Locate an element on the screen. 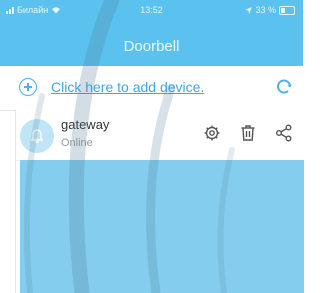  device-name: gateway is located at coordinates (85, 124).